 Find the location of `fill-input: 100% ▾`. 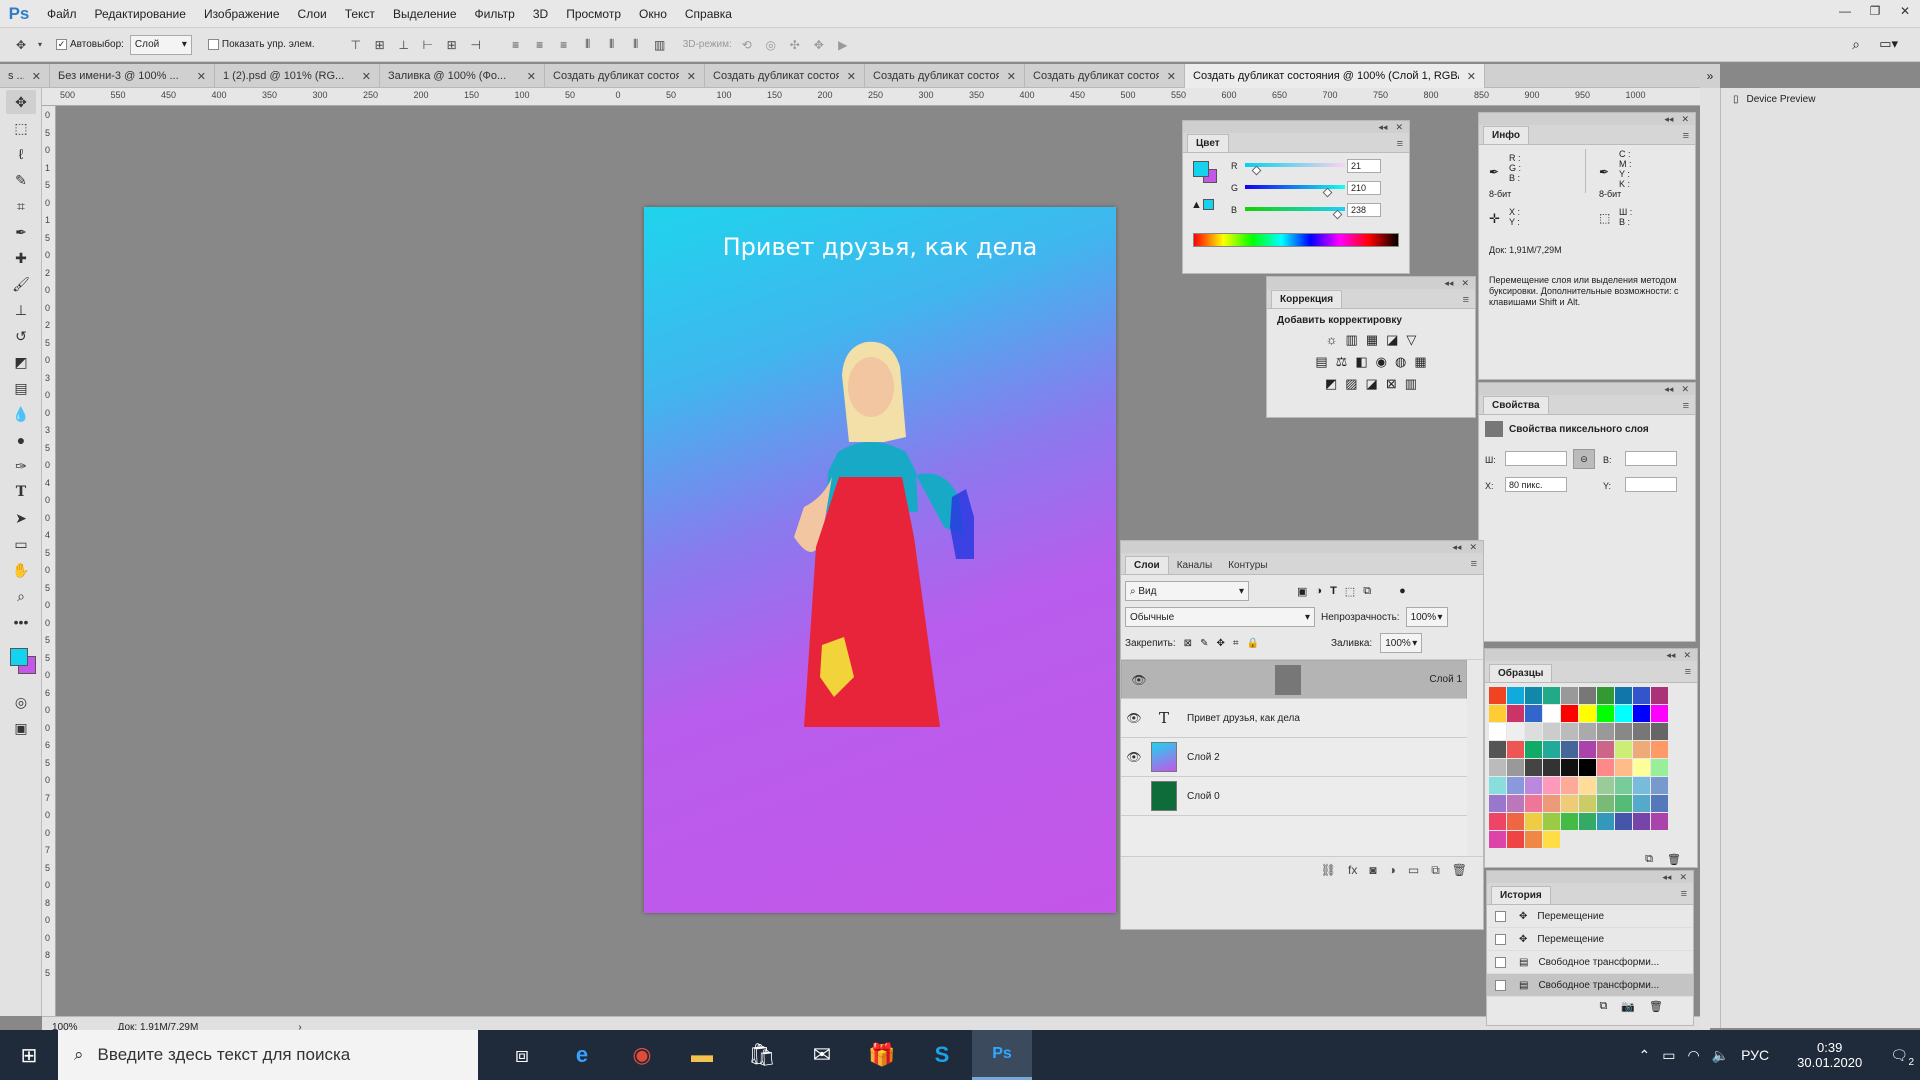

fill-input: 100% ▾ is located at coordinates (1401, 643).